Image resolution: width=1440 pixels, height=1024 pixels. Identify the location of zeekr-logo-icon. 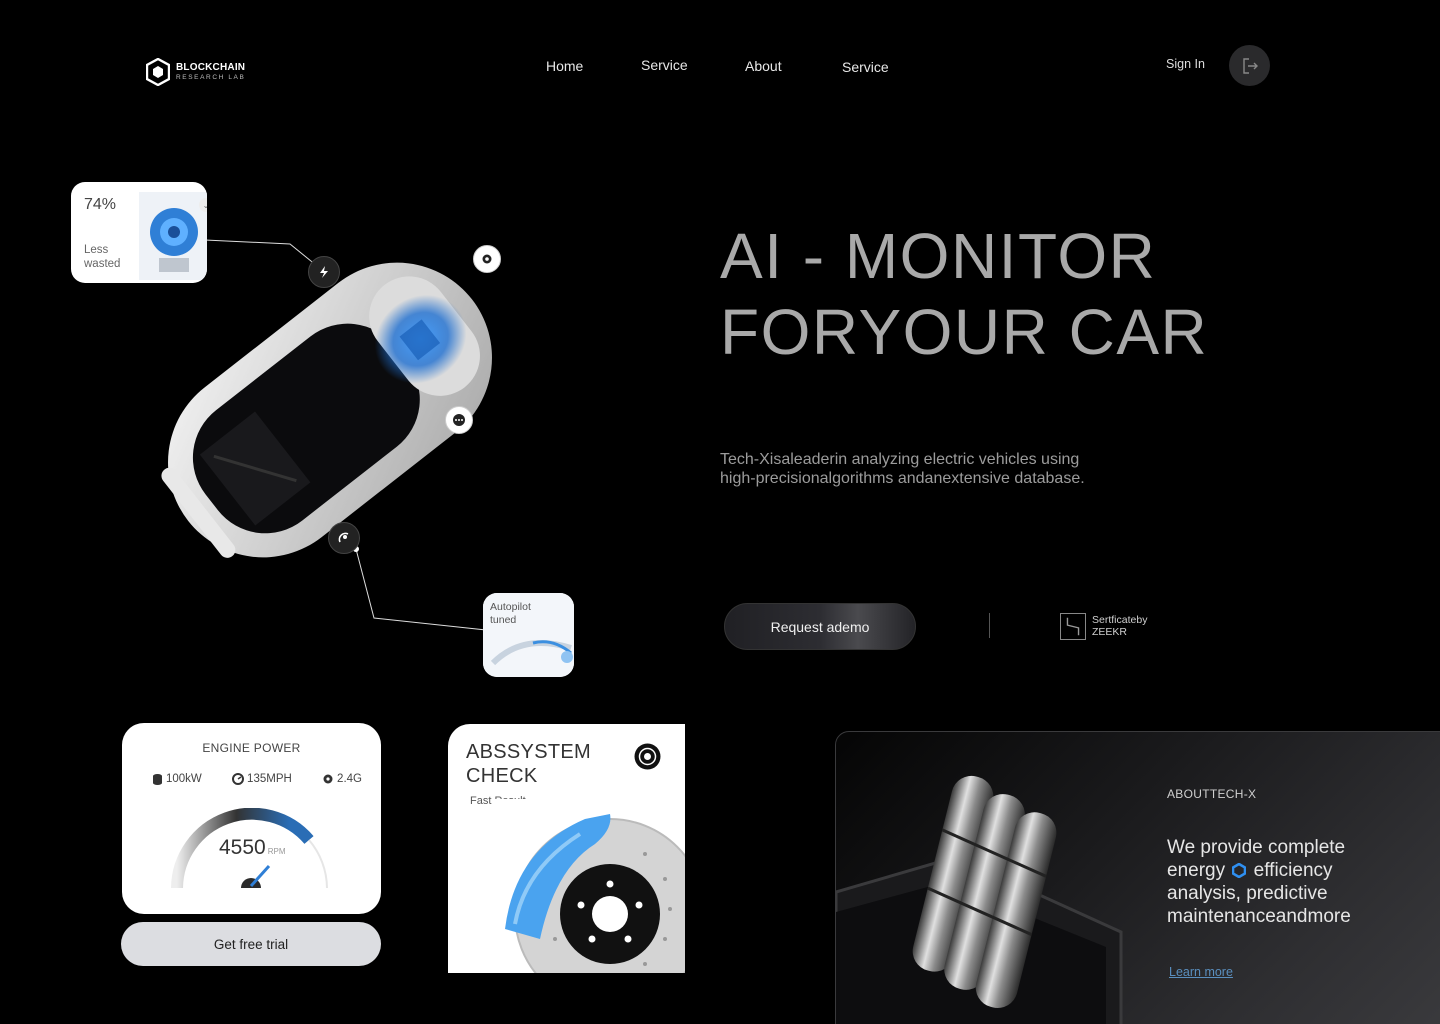
(1073, 626).